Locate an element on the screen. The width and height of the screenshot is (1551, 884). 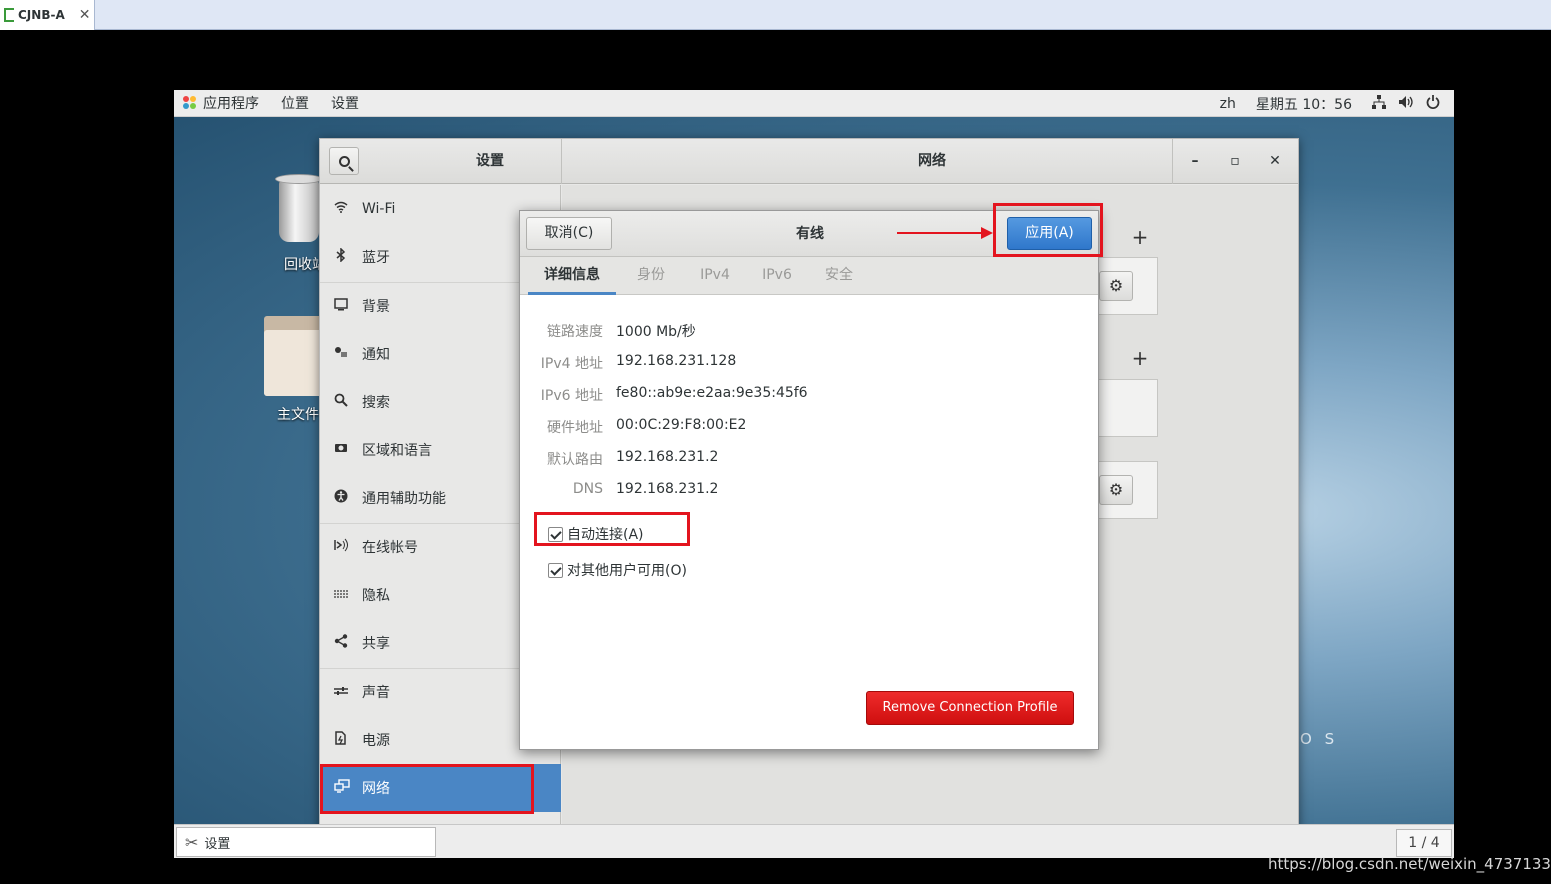
annotation-box-apply is located at coordinates (1048, 230).